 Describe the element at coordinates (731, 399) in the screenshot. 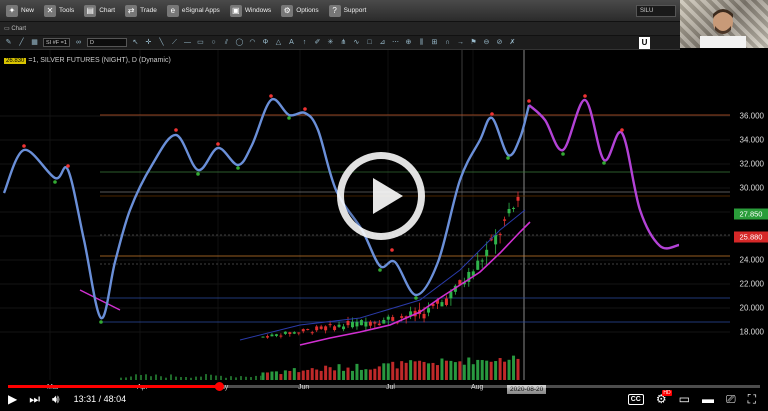

I see `cast-icon: ⎚` at that location.